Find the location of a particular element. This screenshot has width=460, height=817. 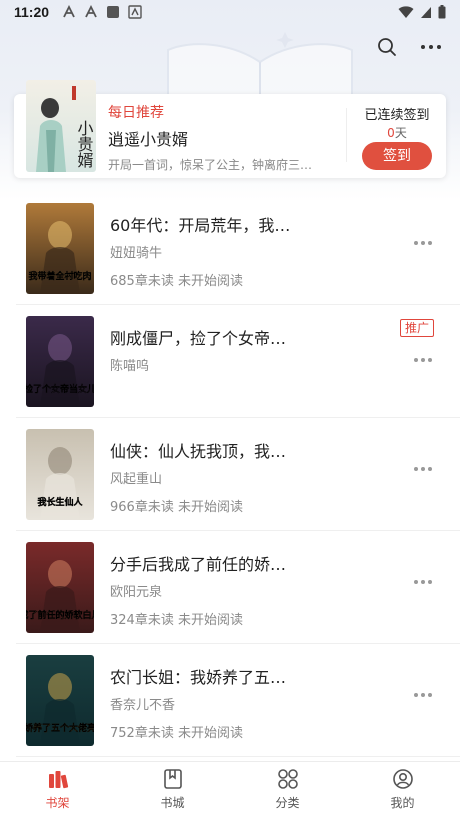

book-cover: 我娇养了五个大佬亮亮 is located at coordinates (60, 700).